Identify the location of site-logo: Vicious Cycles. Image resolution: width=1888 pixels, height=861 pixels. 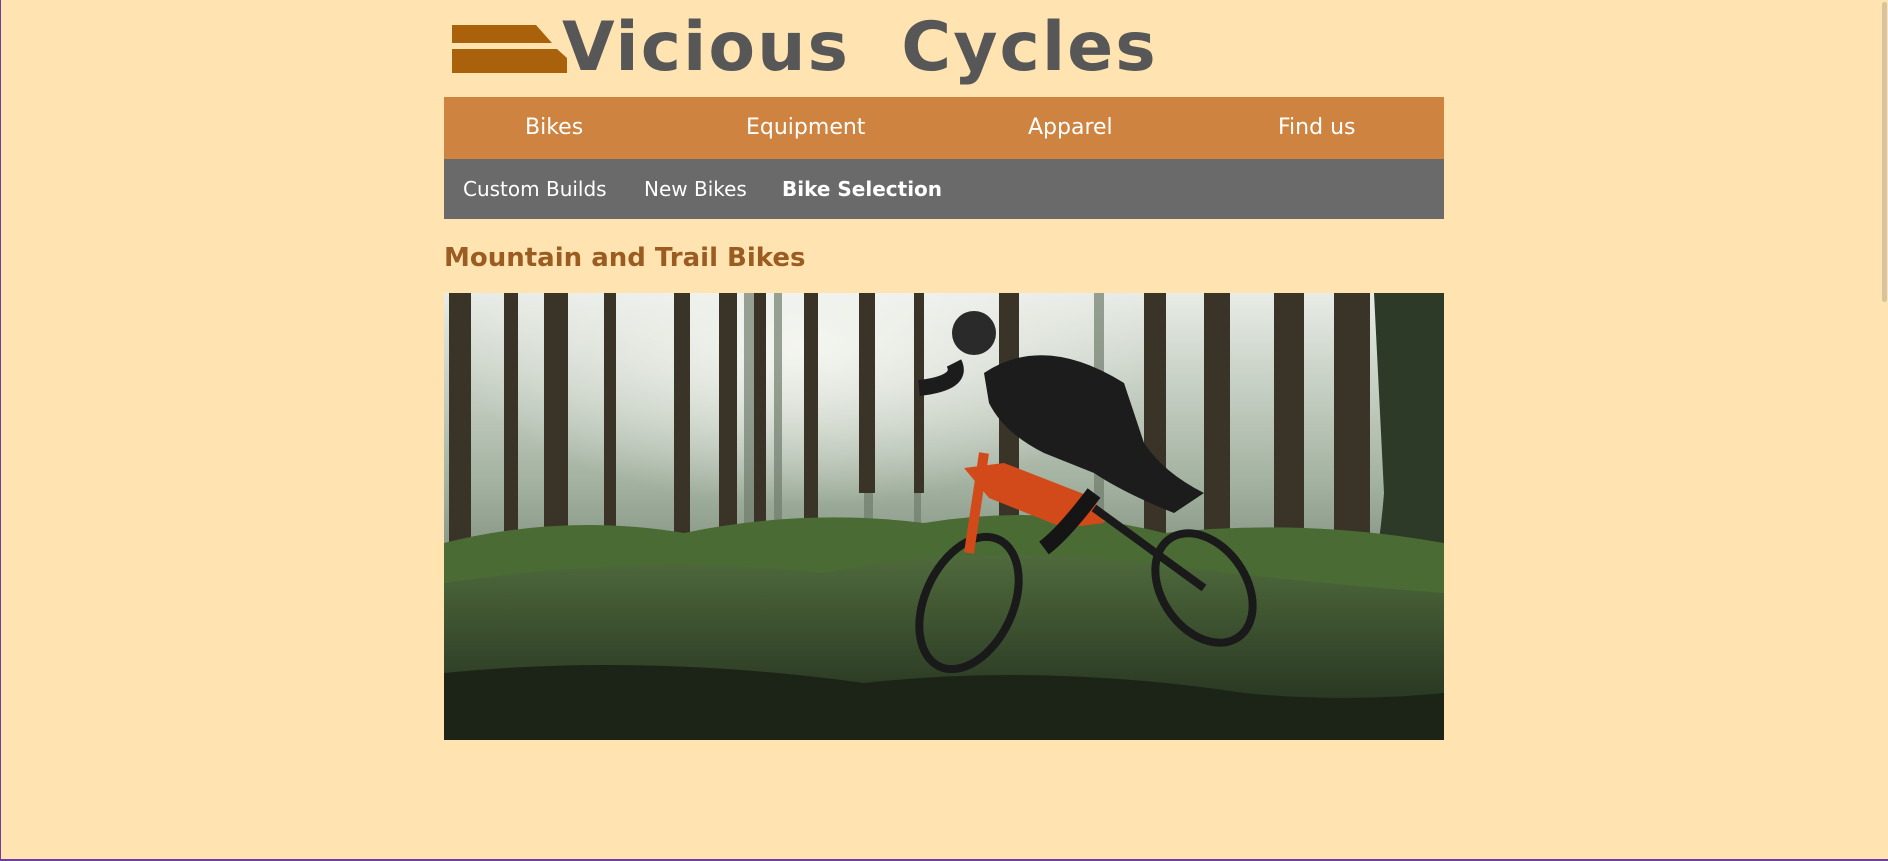
(842, 47).